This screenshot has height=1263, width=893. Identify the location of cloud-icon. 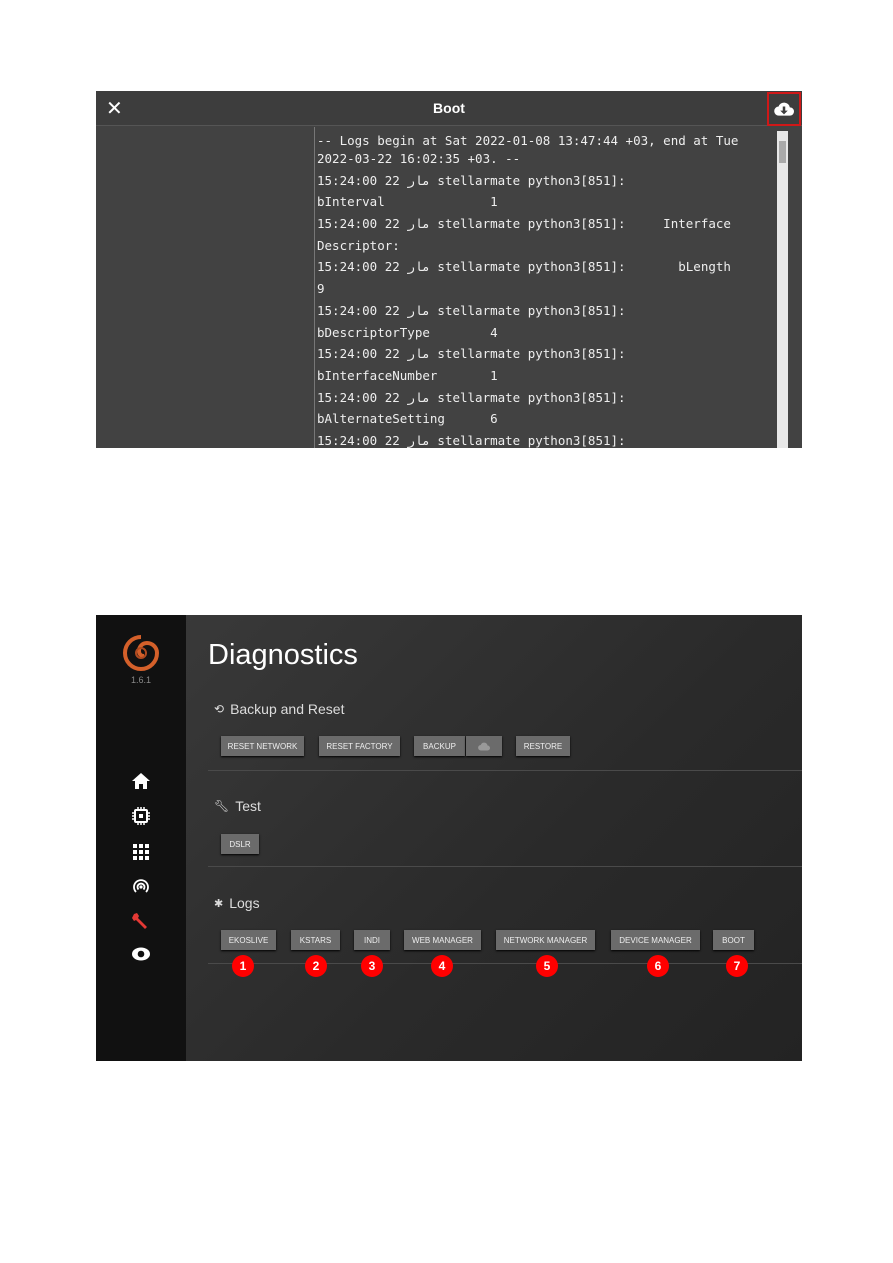
(484, 746).